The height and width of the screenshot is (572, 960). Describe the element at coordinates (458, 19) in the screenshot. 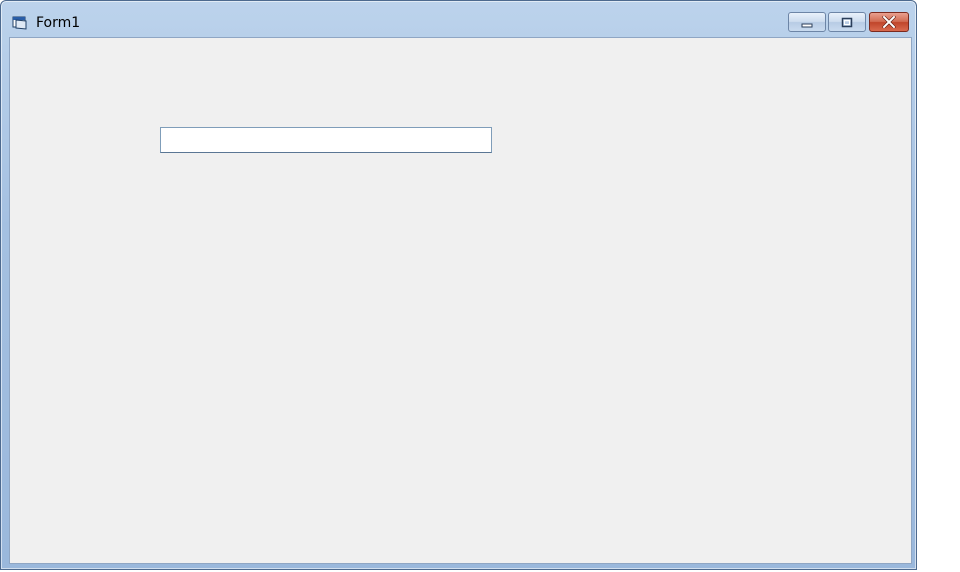

I see `title-bar: Form1` at that location.